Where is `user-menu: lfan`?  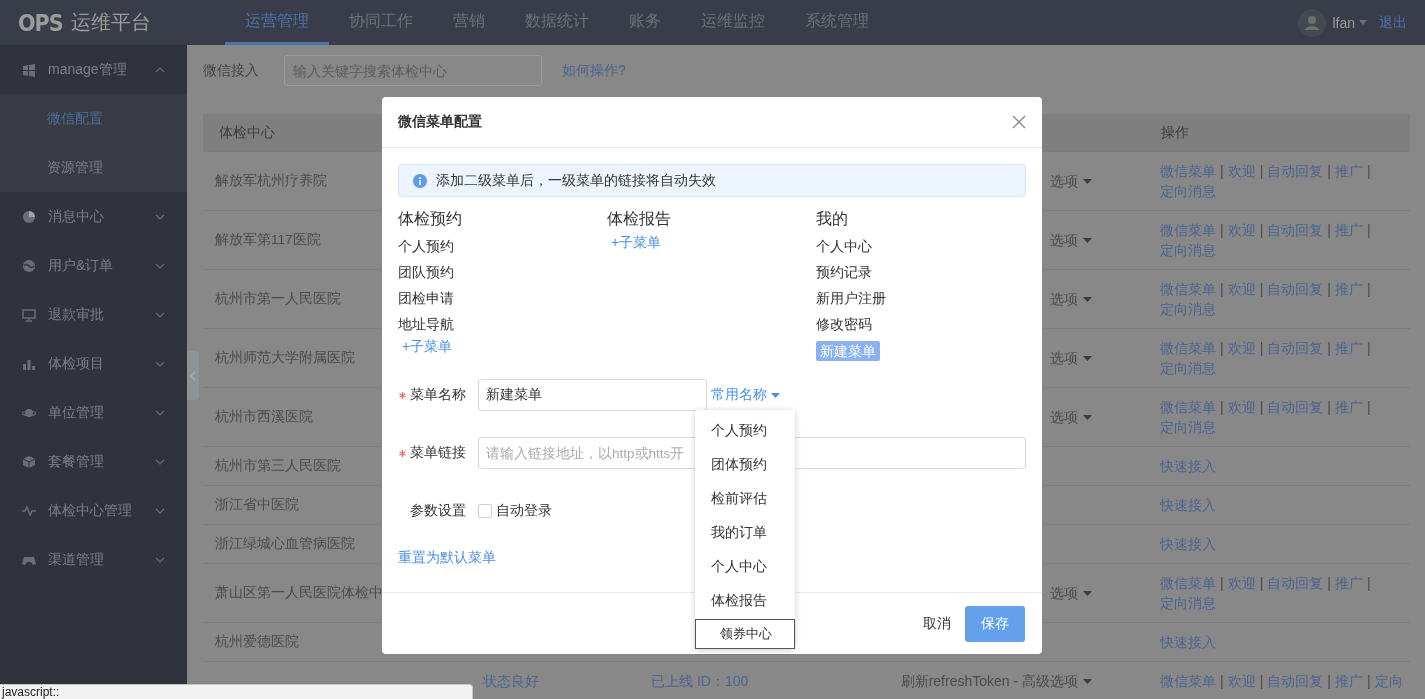 user-menu: lfan is located at coordinates (1349, 22).